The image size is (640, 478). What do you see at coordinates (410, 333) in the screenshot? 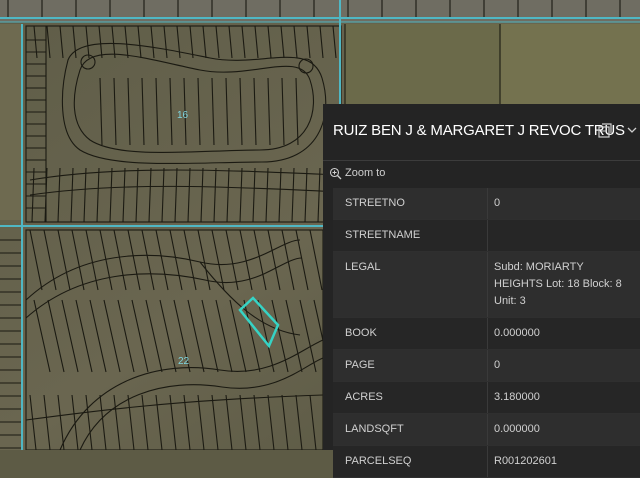
I see `attr-key: BOOK` at bounding box center [410, 333].